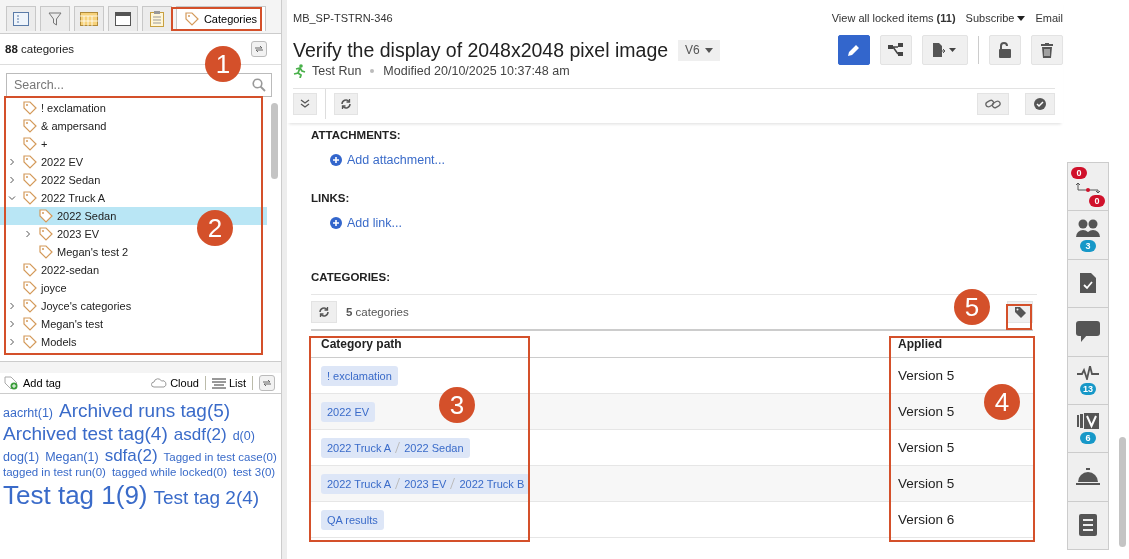  Describe the element at coordinates (62, 234) in the screenshot. I see `tree-item: 2023 EV` at that location.